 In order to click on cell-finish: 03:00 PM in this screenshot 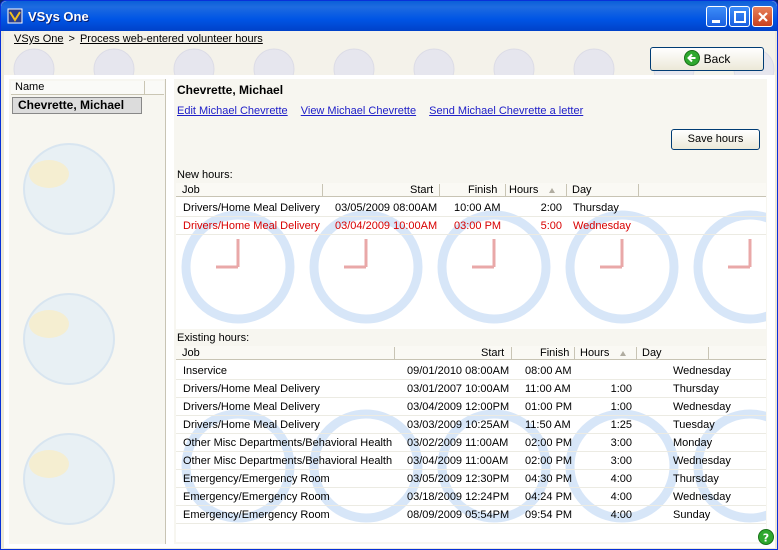, I will do `click(478, 226)`.